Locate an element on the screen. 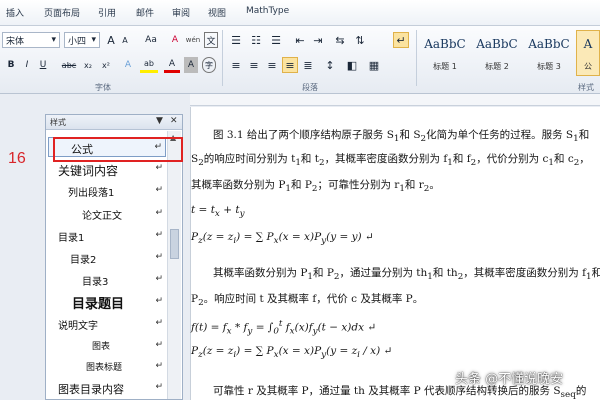 This screenshot has height=400, width=600. numbering-button: ☷ is located at coordinates (256, 40).